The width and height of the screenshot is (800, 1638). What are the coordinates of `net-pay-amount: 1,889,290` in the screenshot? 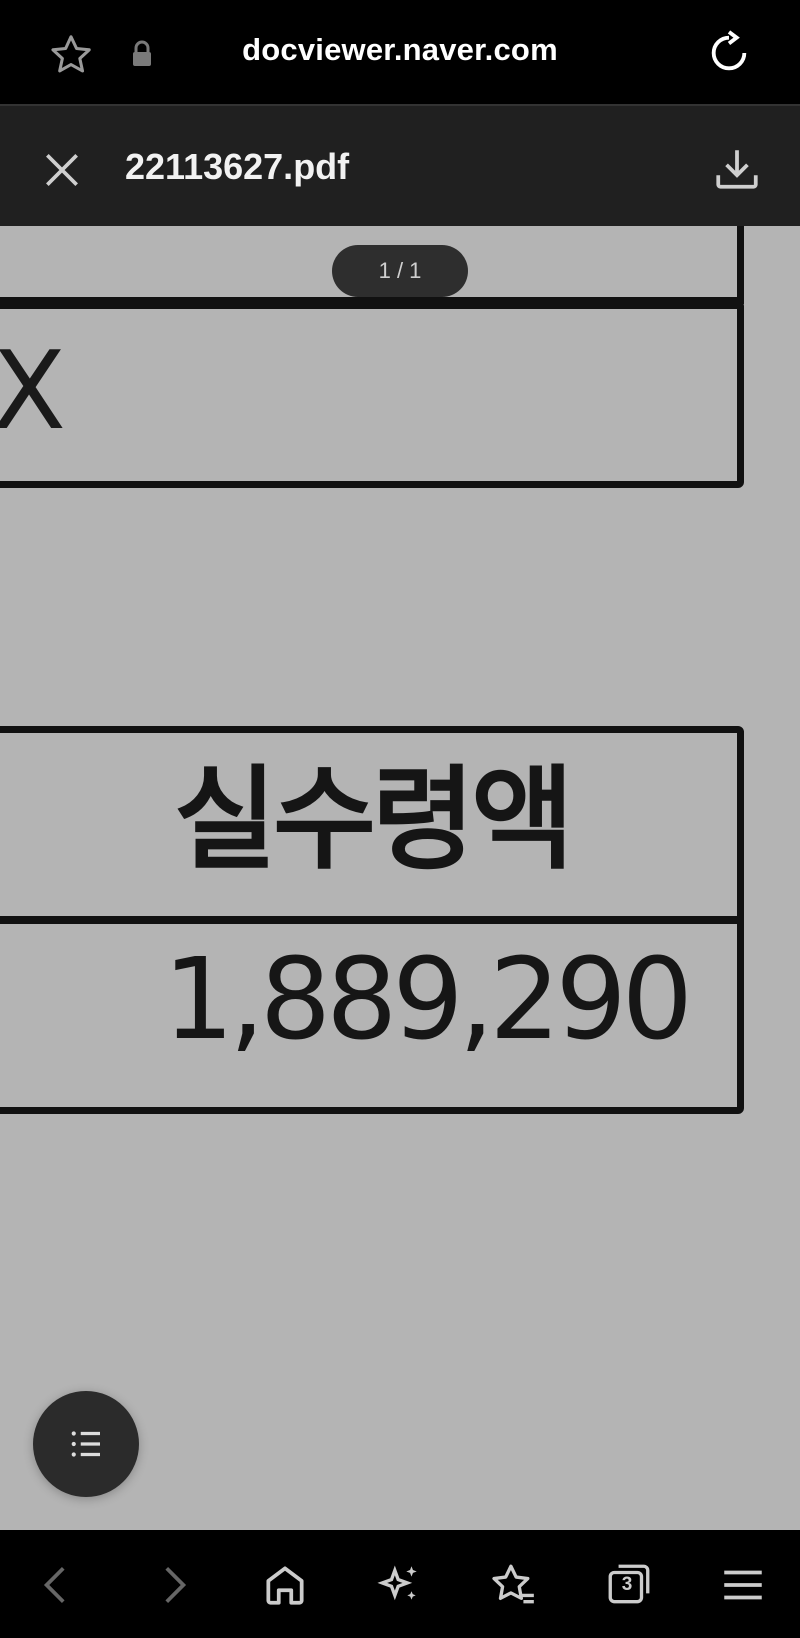 It's located at (427, 1000).